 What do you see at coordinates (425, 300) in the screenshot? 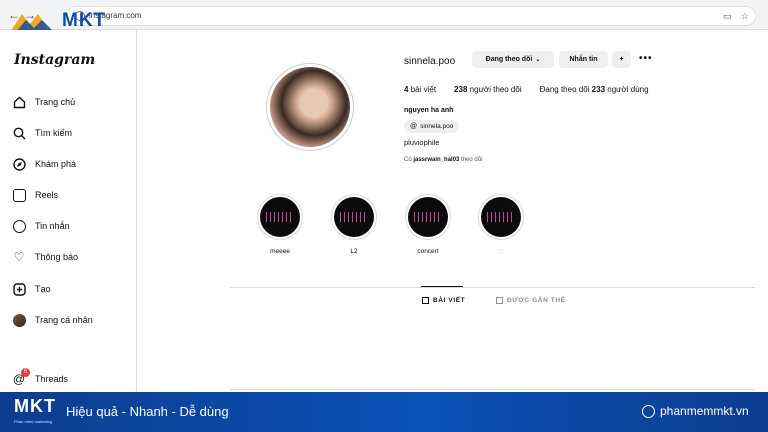
I see `grid-icon` at bounding box center [425, 300].